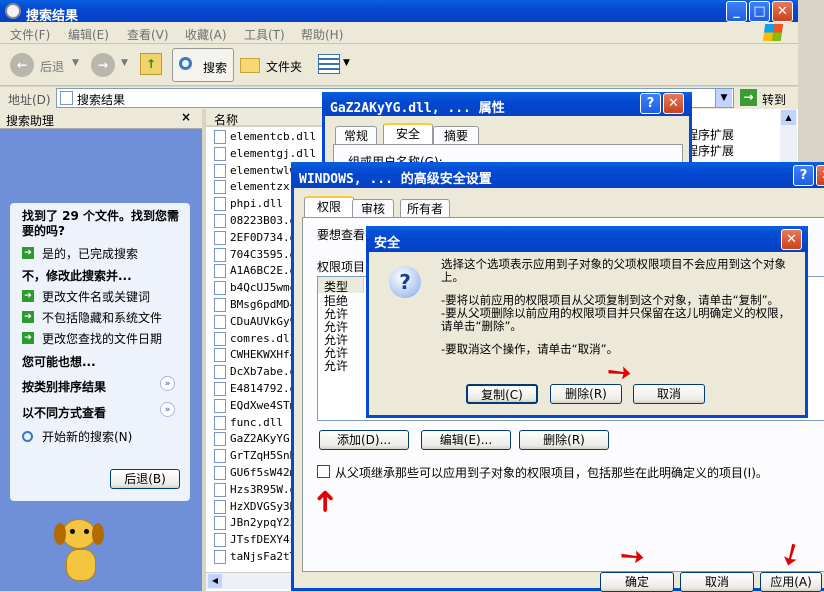 The width and height of the screenshot is (824, 592). What do you see at coordinates (13, 11) in the screenshot?
I see `search-window-icon` at bounding box center [13, 11].